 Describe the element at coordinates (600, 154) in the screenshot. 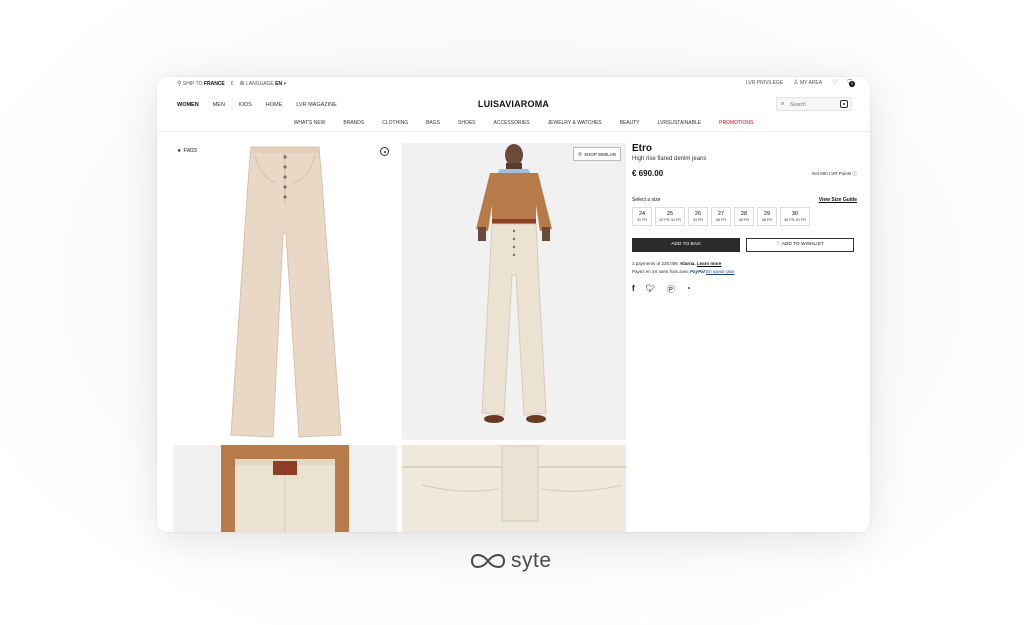

I see `shop-similar-label: SHOP SIMILAR` at that location.